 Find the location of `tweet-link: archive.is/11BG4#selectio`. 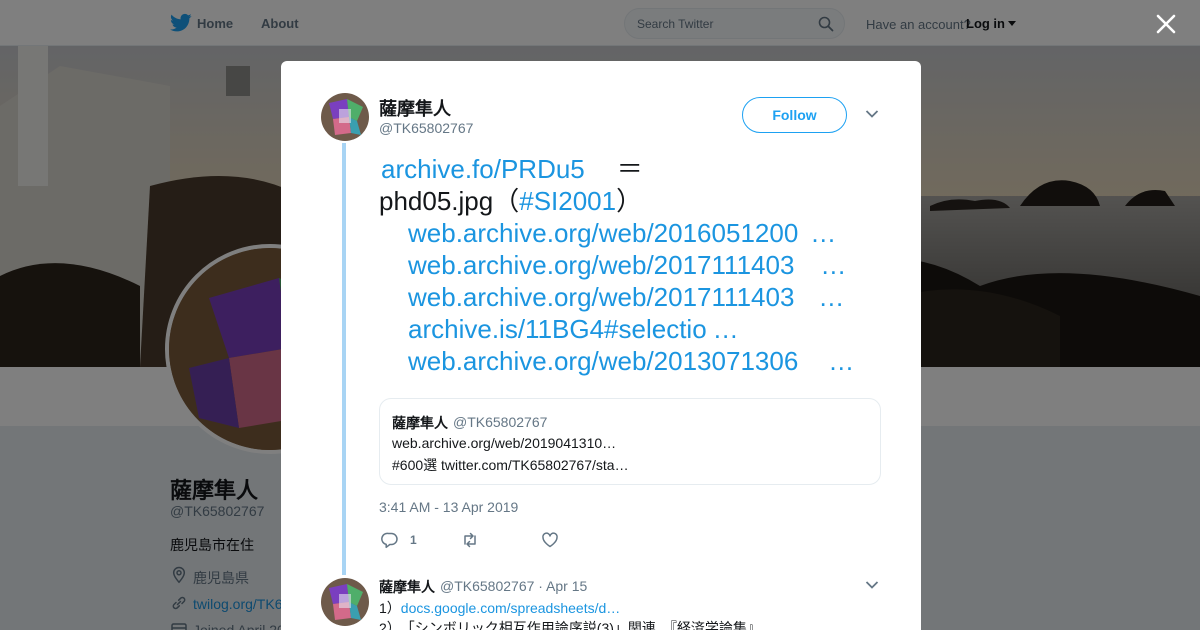

tweet-link: archive.is/11BG4#selectio is located at coordinates (557, 329).